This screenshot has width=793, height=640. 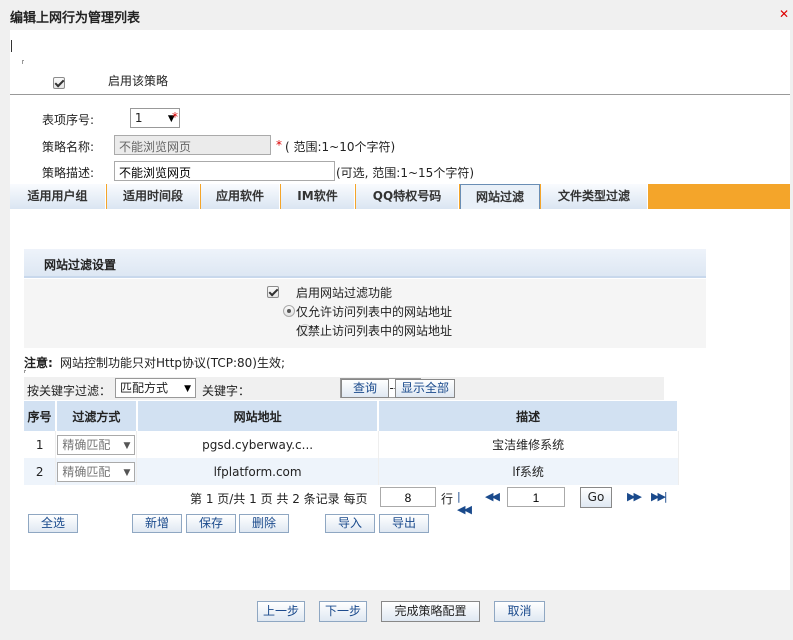 What do you see at coordinates (153, 196) in the screenshot?
I see `tab-time-range: 适用时间段` at bounding box center [153, 196].